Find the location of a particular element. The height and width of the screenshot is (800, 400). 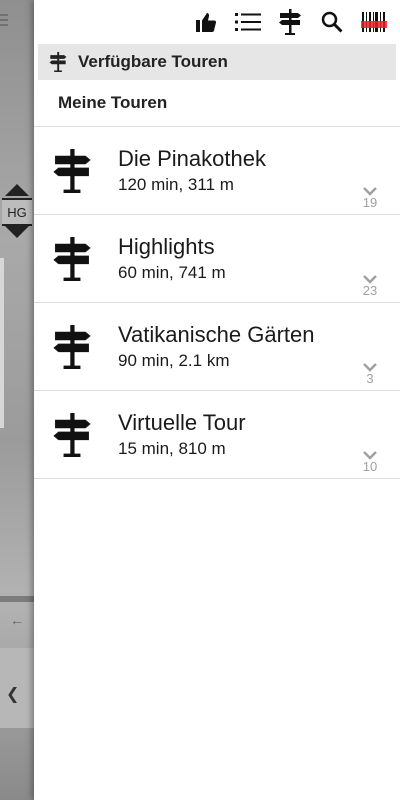

floor-up-icon is located at coordinates (17, 190).